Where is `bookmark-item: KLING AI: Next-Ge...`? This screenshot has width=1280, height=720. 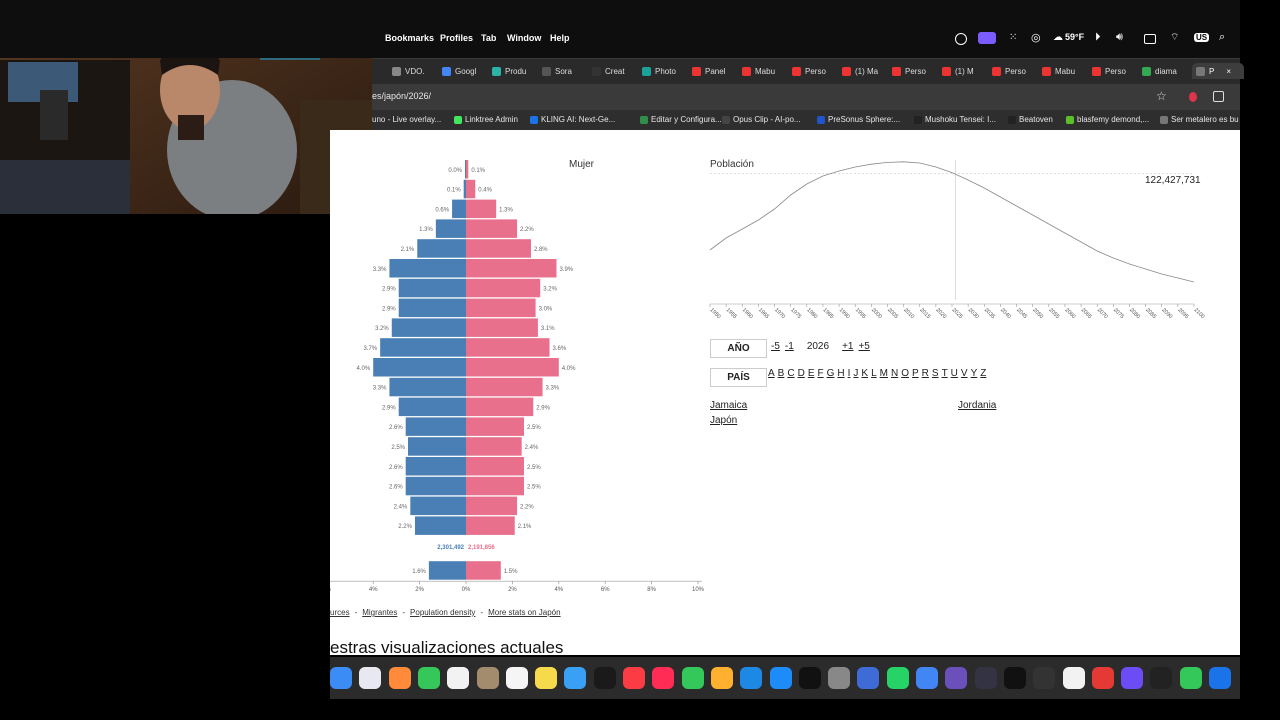 bookmark-item: KLING AI: Next-Ge... is located at coordinates (572, 119).